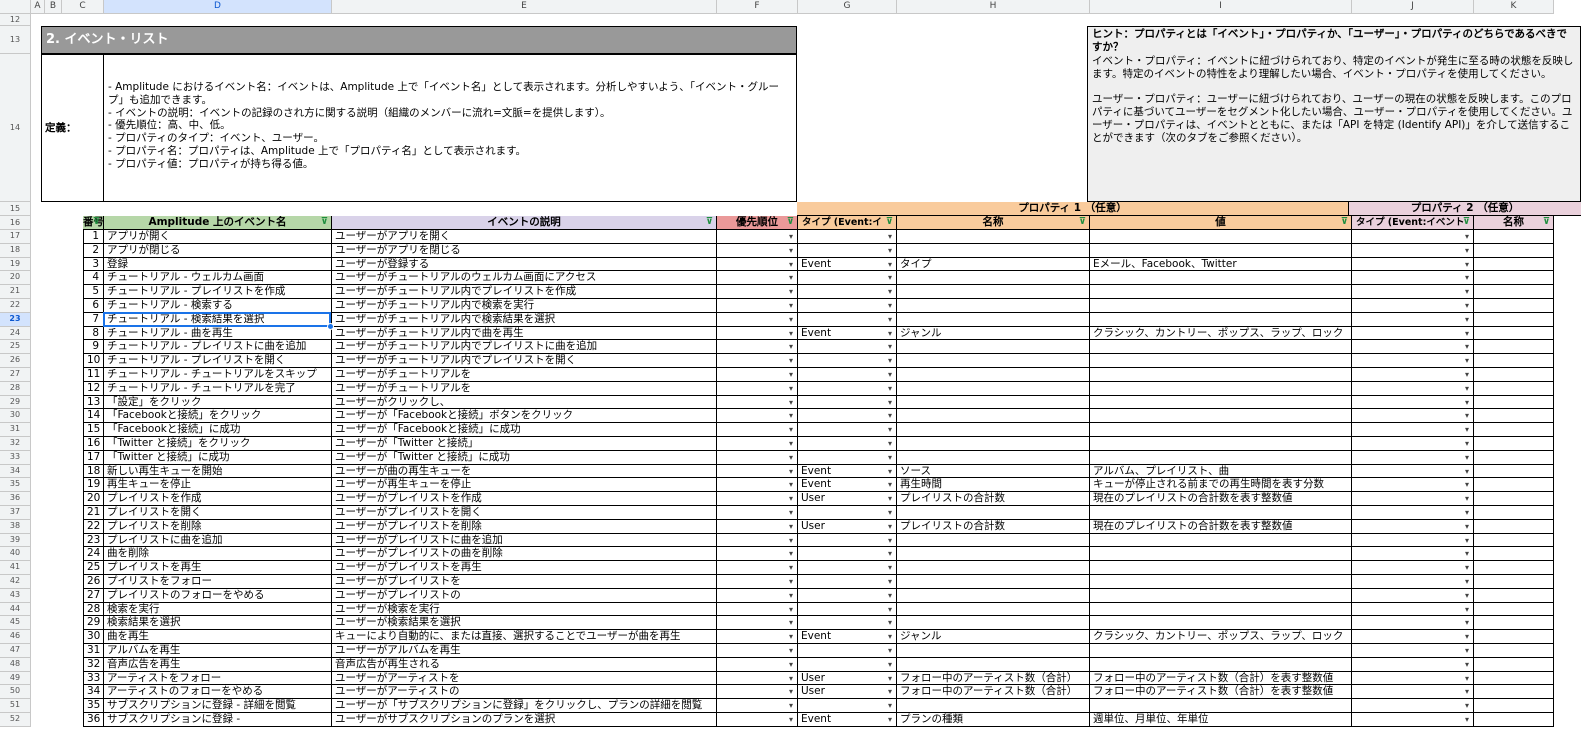  Describe the element at coordinates (93, 402) in the screenshot. I see `row-number: 13` at that location.